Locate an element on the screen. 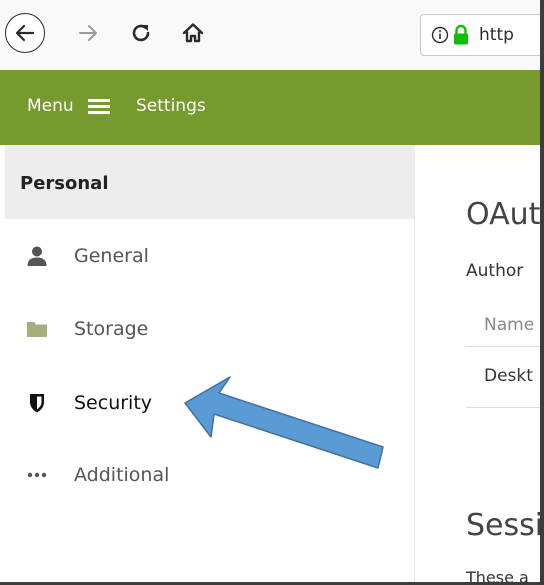  reload-icon is located at coordinates (141, 33).